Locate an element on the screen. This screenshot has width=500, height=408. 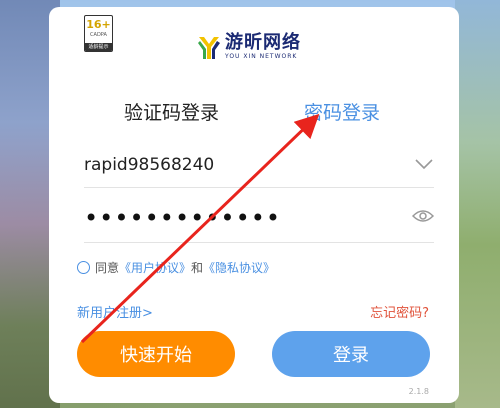
brand-name-en: YOU XIN NETWORK is located at coordinates (261, 56).